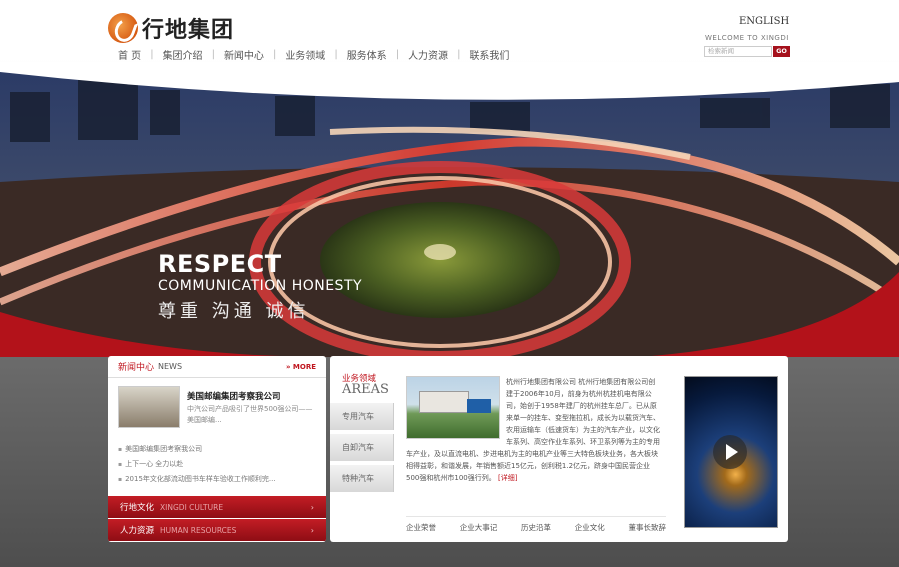  I want to click on video-thumbnail, so click(731, 452).